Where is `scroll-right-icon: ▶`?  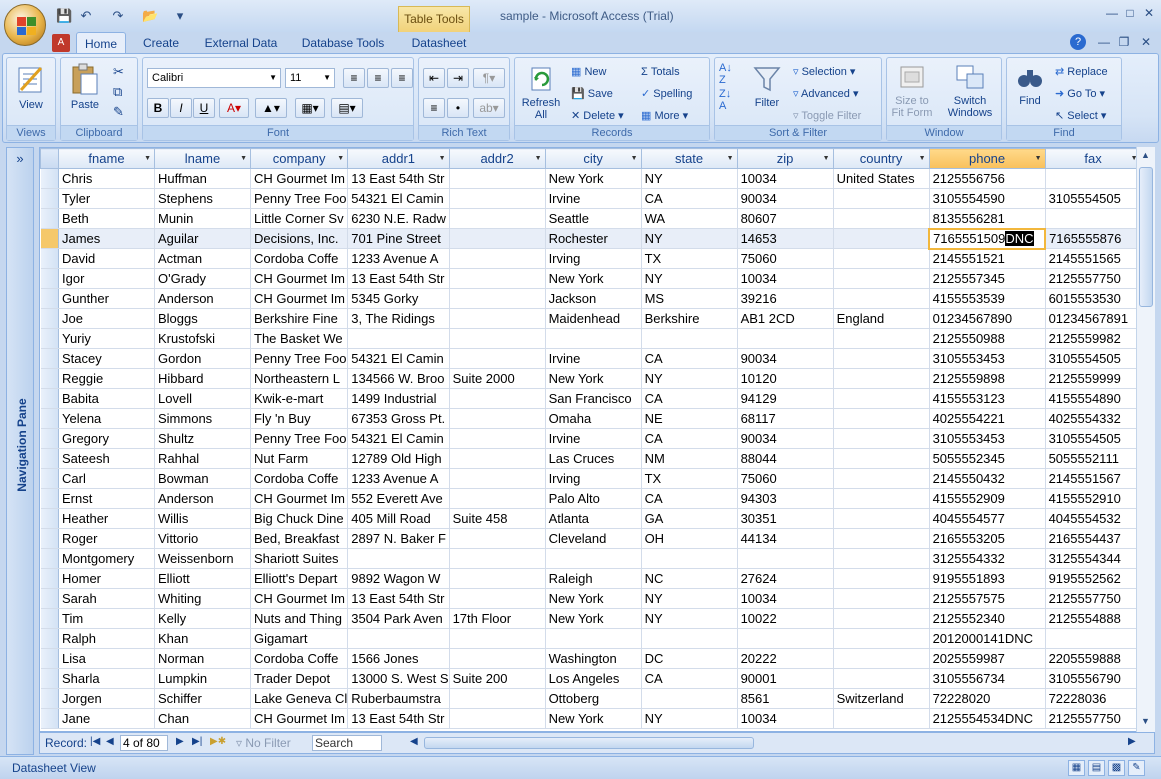
scroll-right-icon: ▶ is located at coordinates (1132, 741).